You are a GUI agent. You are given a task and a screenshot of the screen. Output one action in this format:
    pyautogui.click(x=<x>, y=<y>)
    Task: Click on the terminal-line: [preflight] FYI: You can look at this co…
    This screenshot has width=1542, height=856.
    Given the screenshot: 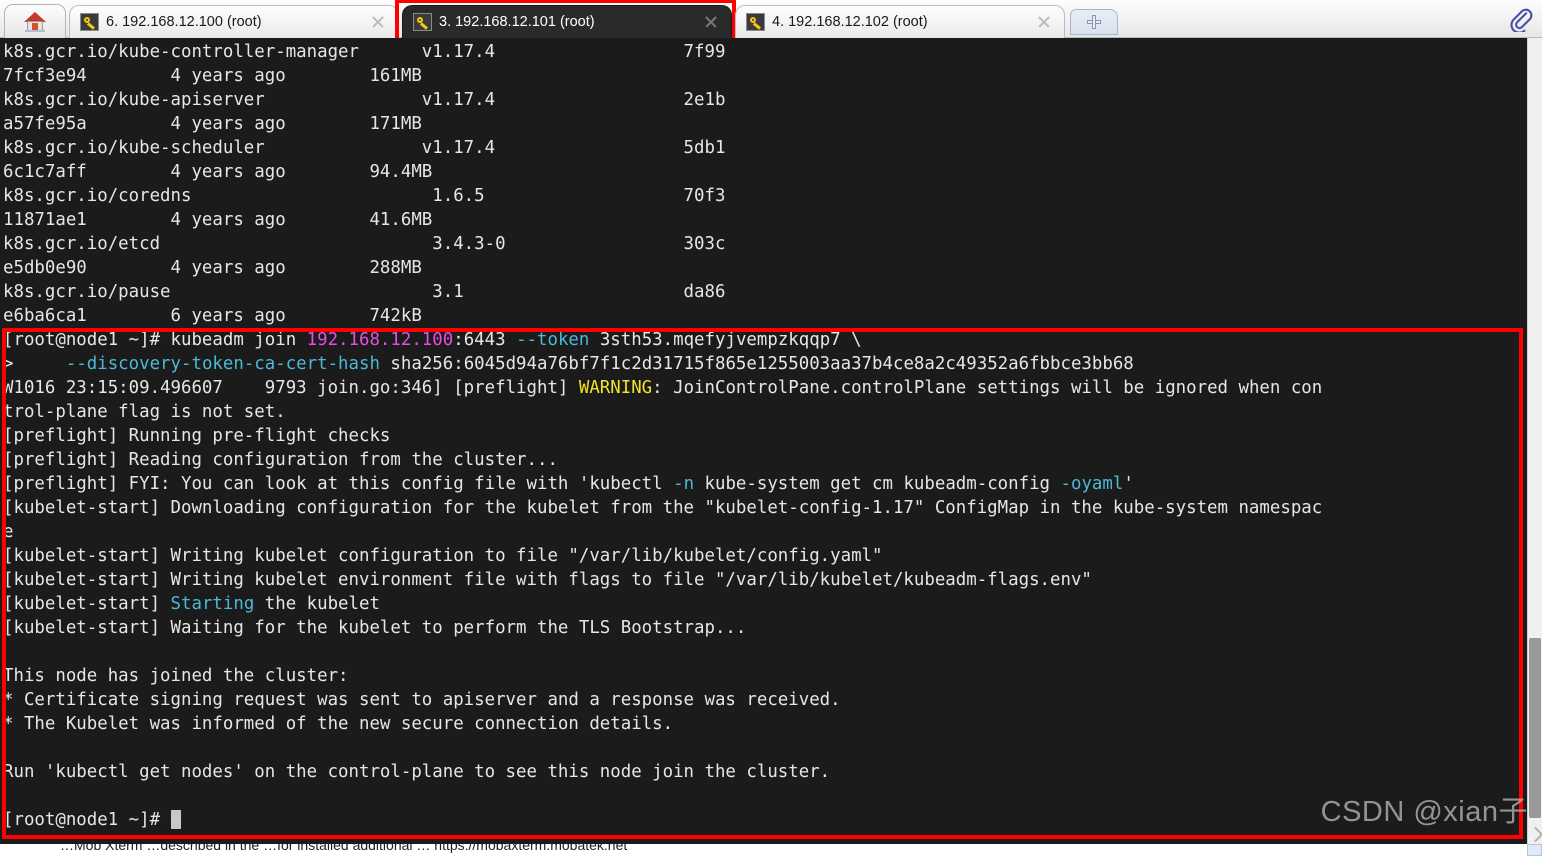 What is the action you would take?
    pyautogui.click(x=765, y=484)
    